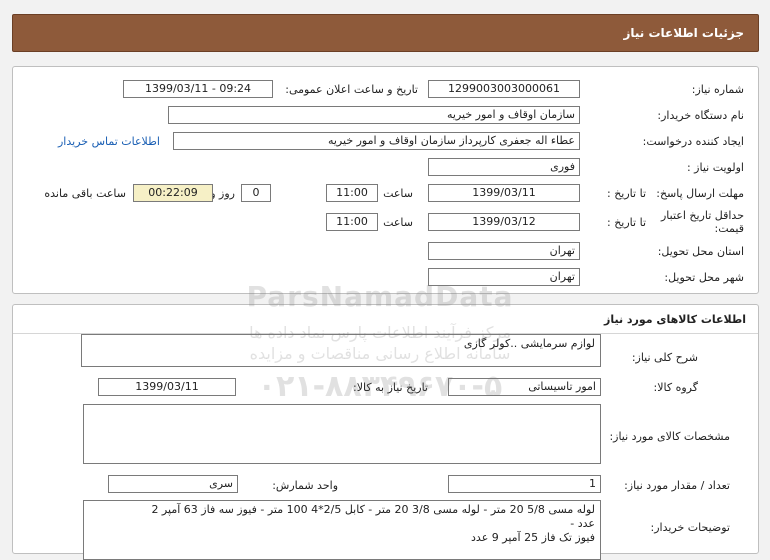  What do you see at coordinates (504, 251) in the screenshot?
I see `province-field: تهران` at bounding box center [504, 251].